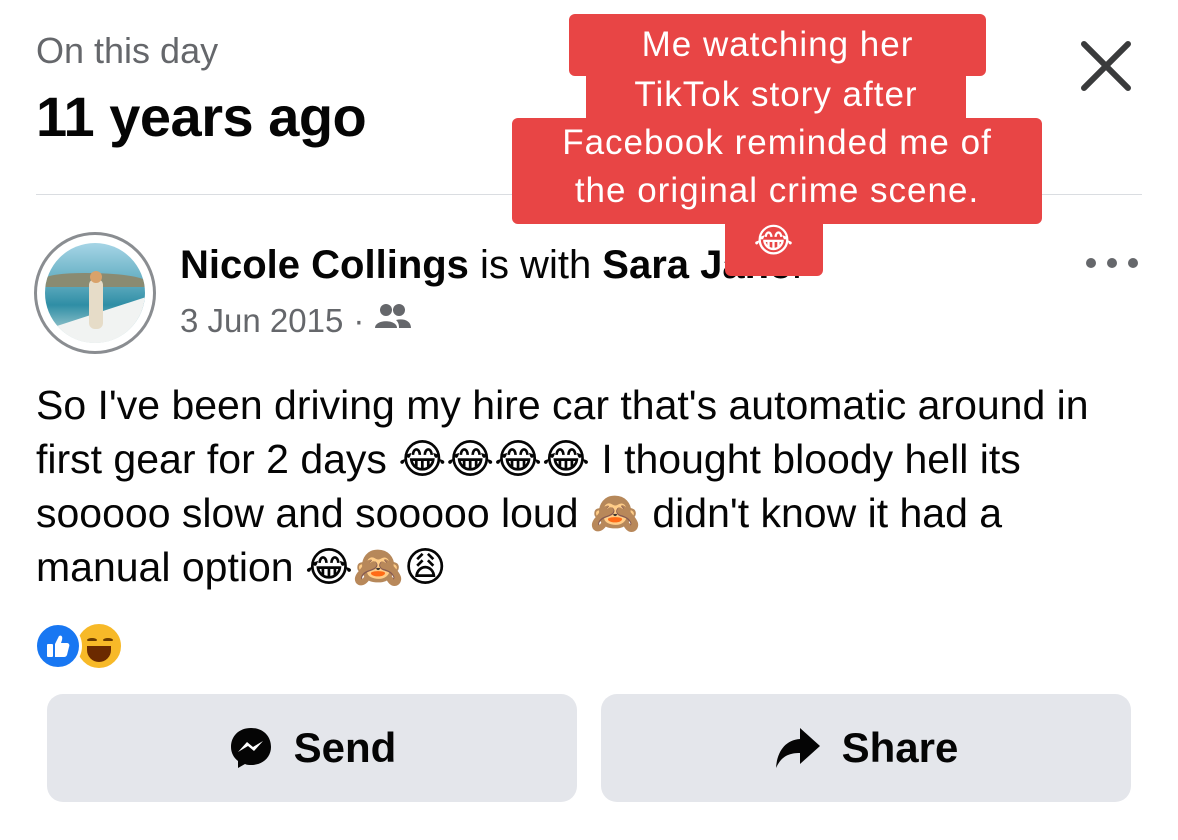 This screenshot has width=1178, height=840. What do you see at coordinates (777, 144) in the screenshot?
I see `caption-line: Facebook reminded me of` at bounding box center [777, 144].